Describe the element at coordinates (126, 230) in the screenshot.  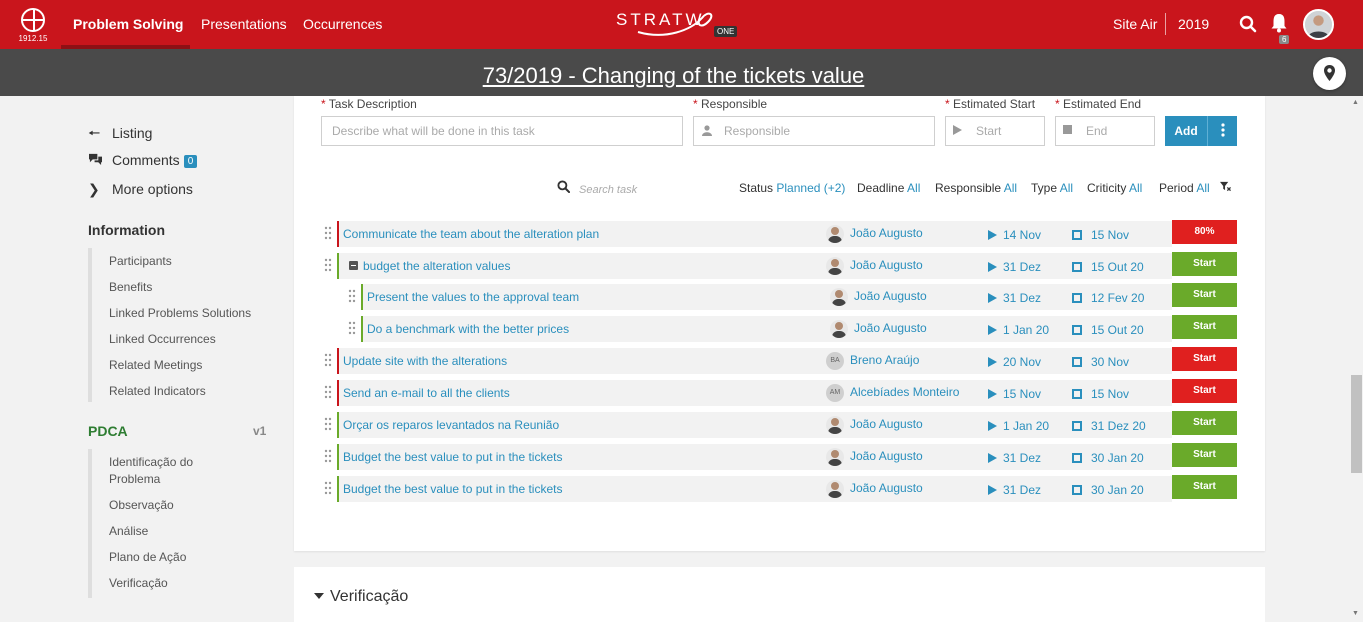
I see `information-heading: Information` at that location.